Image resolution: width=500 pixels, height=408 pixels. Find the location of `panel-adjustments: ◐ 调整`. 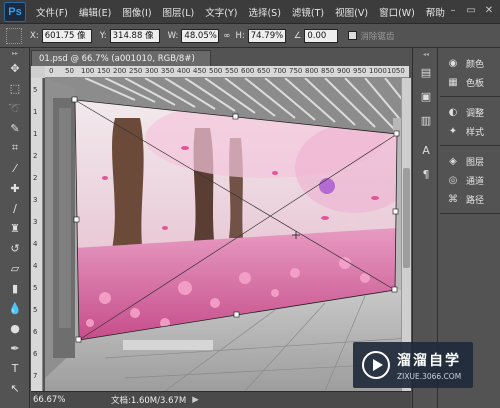

panel-adjustments: ◐ 调整 is located at coordinates (470, 112).